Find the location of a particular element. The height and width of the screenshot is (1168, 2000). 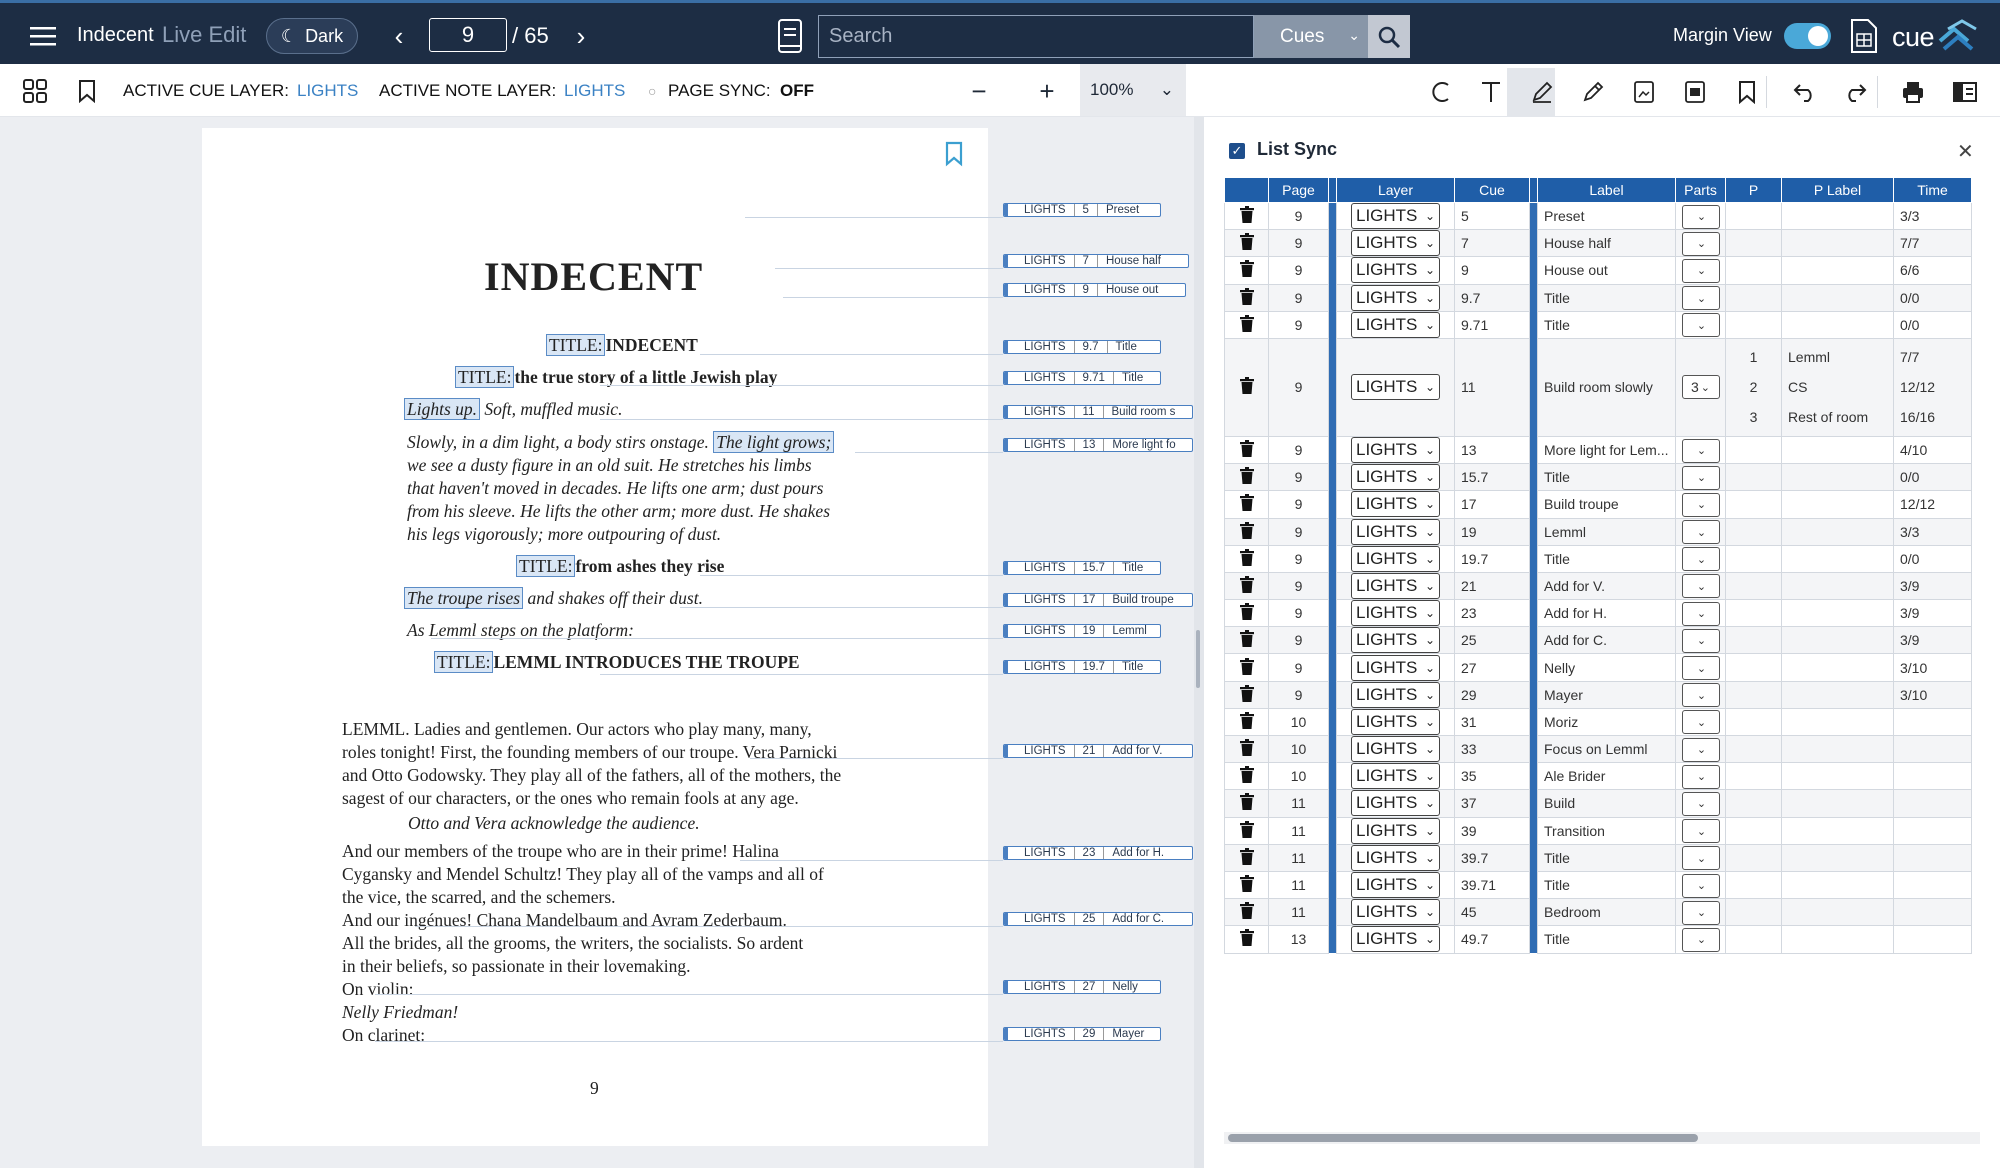

table-row: 9 LIGHTS ⌄ 27 Nelly ⌄ 3/10 is located at coordinates (1598, 667).